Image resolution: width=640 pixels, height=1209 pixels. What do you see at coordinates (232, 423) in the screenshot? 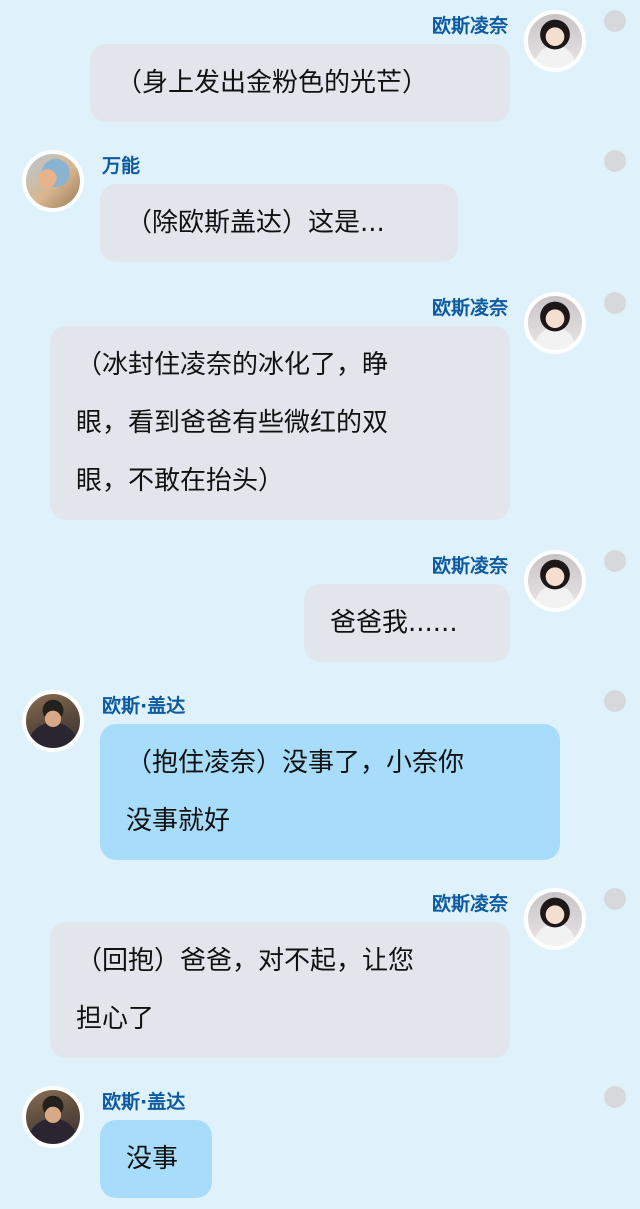
I see `message-text: 眼，看到爸爸有些微红的双` at bounding box center [232, 423].